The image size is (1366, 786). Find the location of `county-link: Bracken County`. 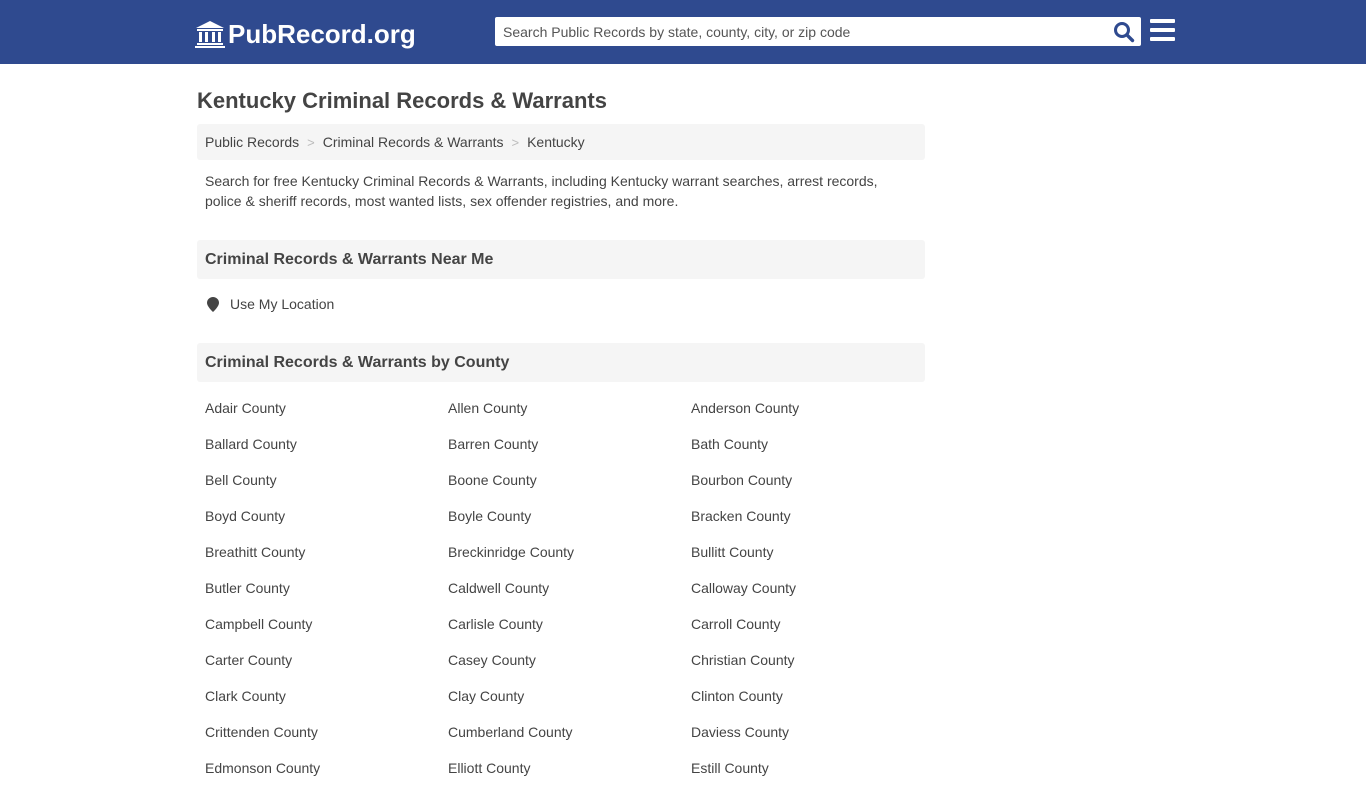

county-link: Bracken County is located at coordinates (812, 516).